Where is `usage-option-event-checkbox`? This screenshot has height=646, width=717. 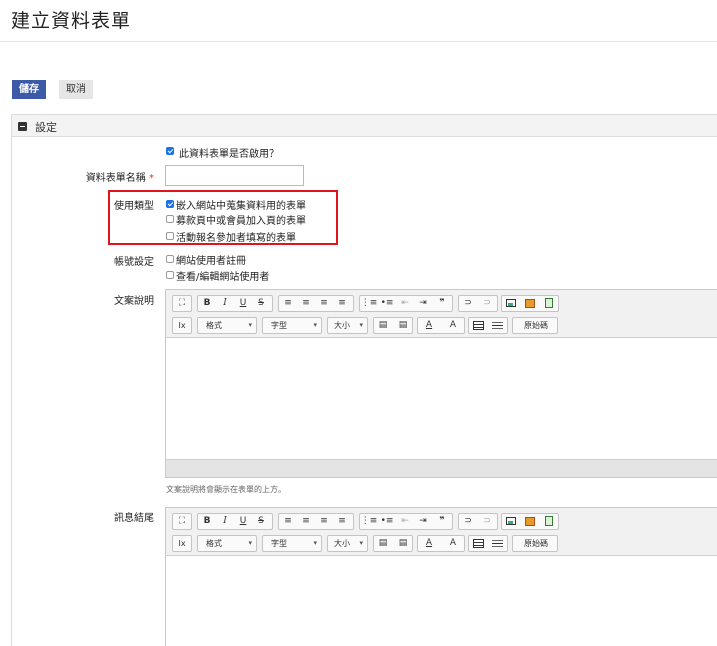
usage-option-event-checkbox is located at coordinates (170, 236).